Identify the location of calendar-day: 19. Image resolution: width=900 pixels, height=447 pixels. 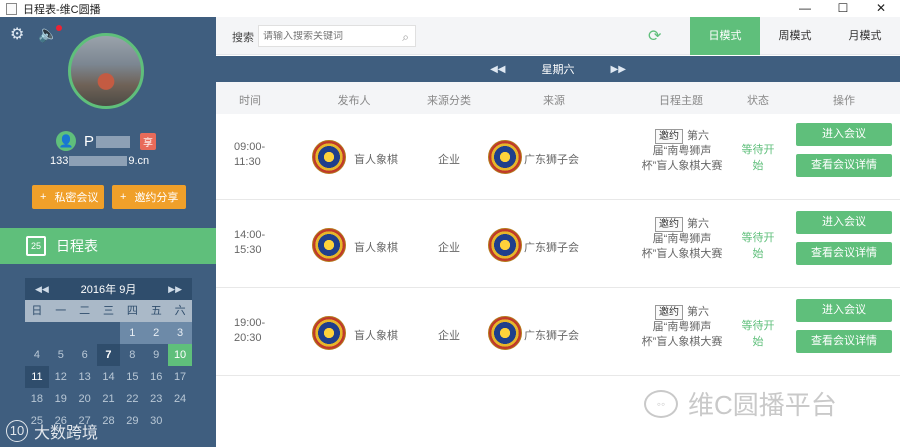
(60, 399).